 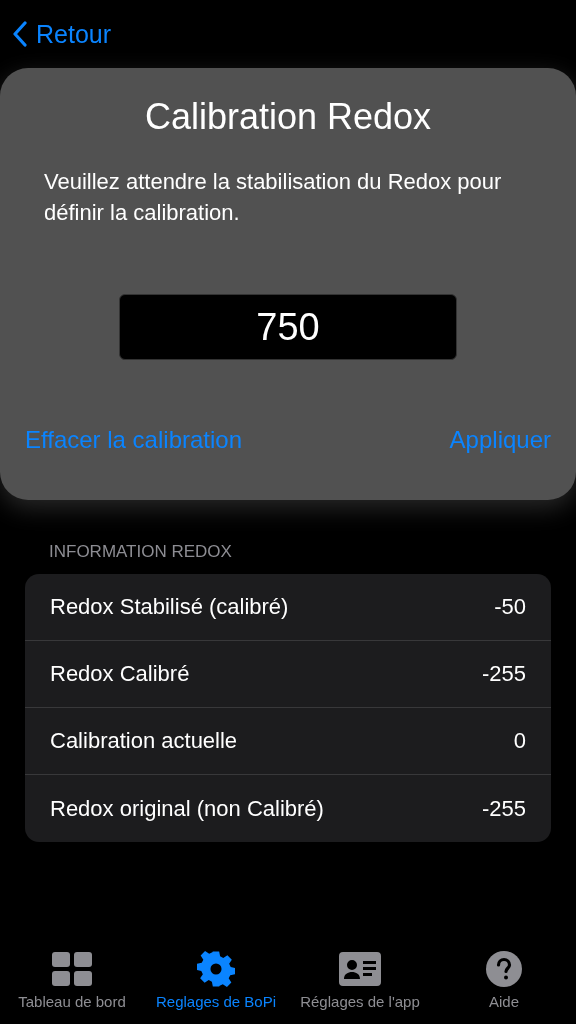 I want to click on contact-card-icon, so click(x=360, y=969).